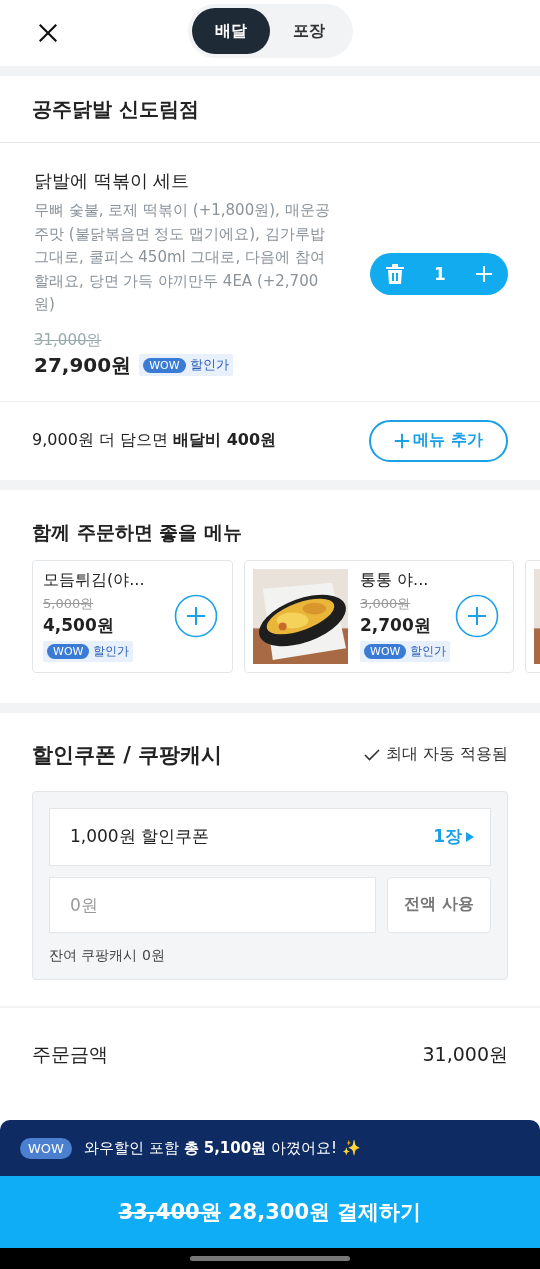 This screenshot has height=1269, width=540. What do you see at coordinates (107, 955) in the screenshot?
I see `cash-balance: 잔여 쿠팡캐시 0원` at bounding box center [107, 955].